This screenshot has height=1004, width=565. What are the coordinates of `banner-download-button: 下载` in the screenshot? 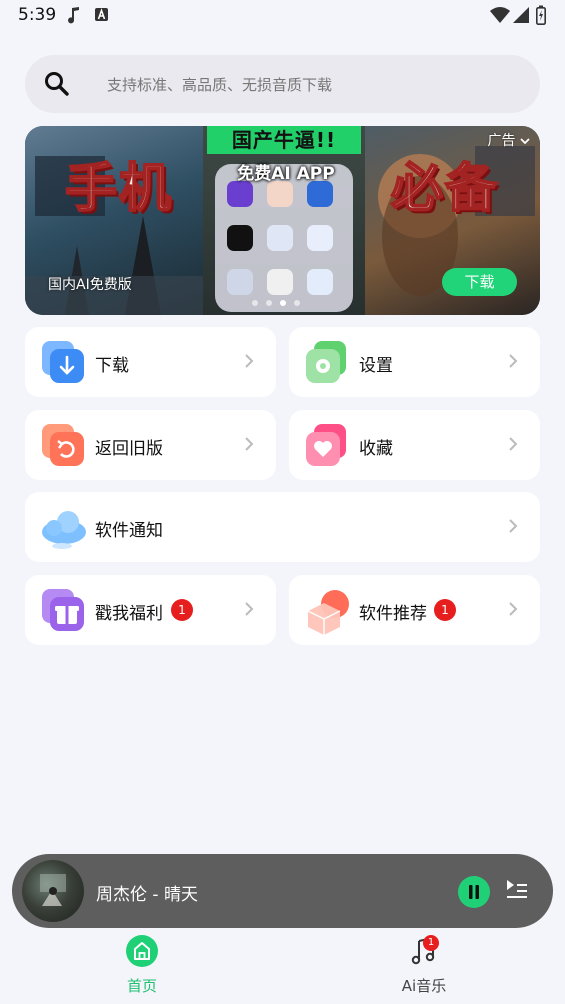 It's located at (479, 282).